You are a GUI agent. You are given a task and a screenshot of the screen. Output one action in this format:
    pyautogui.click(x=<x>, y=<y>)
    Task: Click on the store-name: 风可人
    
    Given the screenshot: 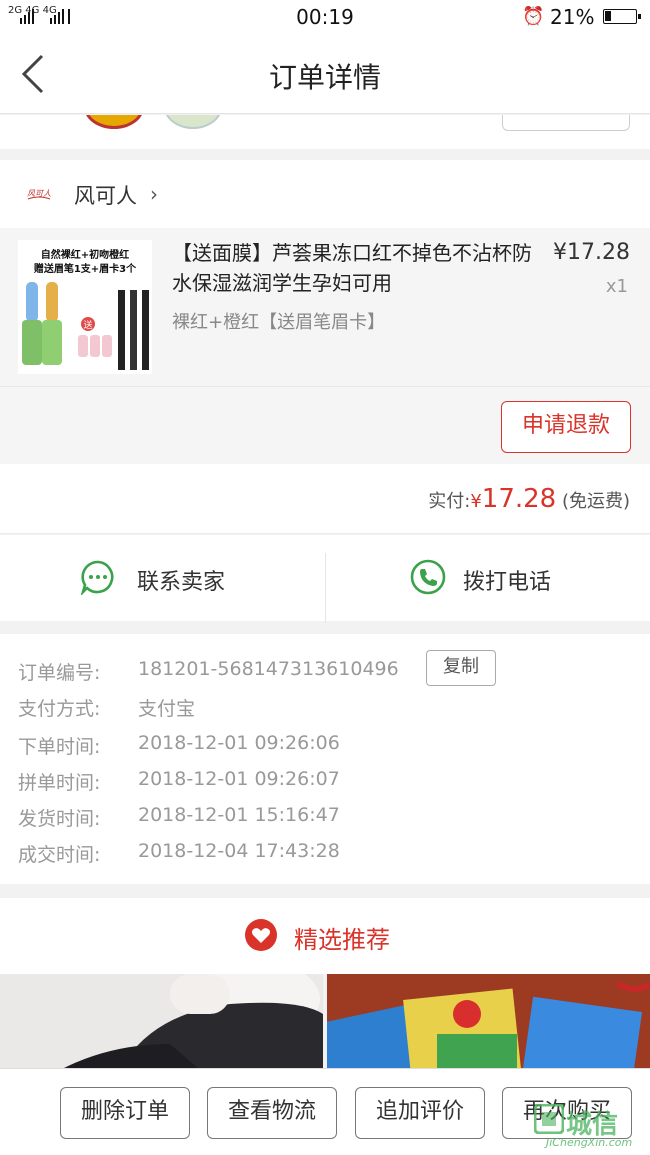 What is the action you would take?
    pyautogui.click(x=105, y=195)
    